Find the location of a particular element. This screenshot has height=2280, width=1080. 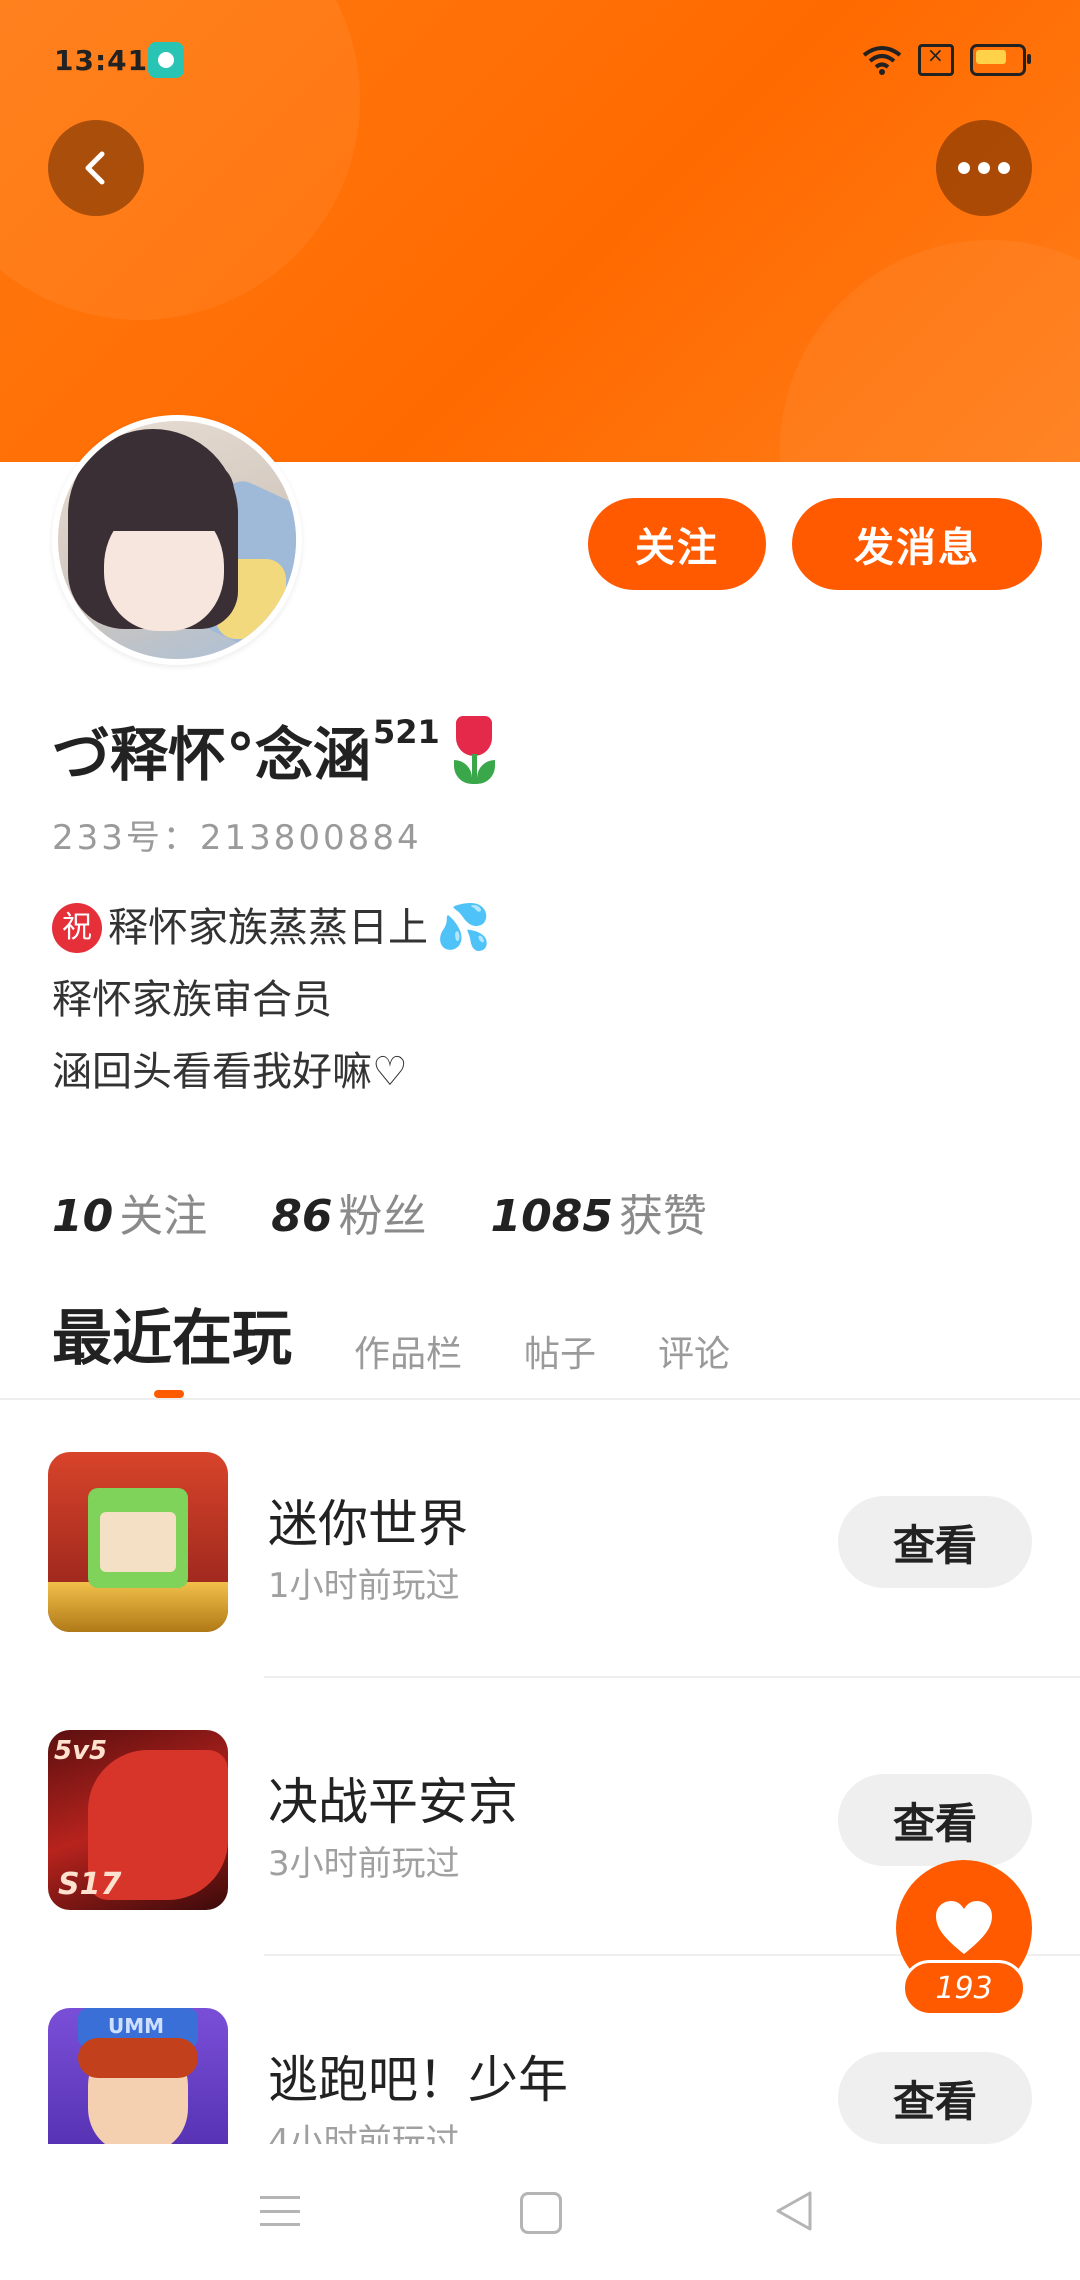

profile-name-suffix: 521 is located at coordinates (406, 732).